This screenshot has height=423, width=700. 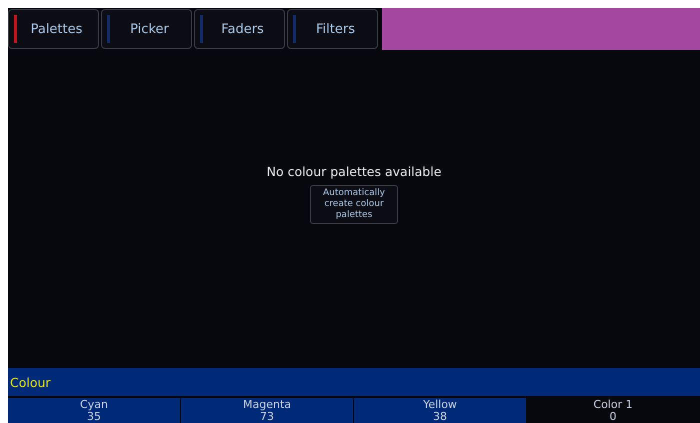 I want to click on encoder-cell: Yellow 38, so click(x=440, y=410).